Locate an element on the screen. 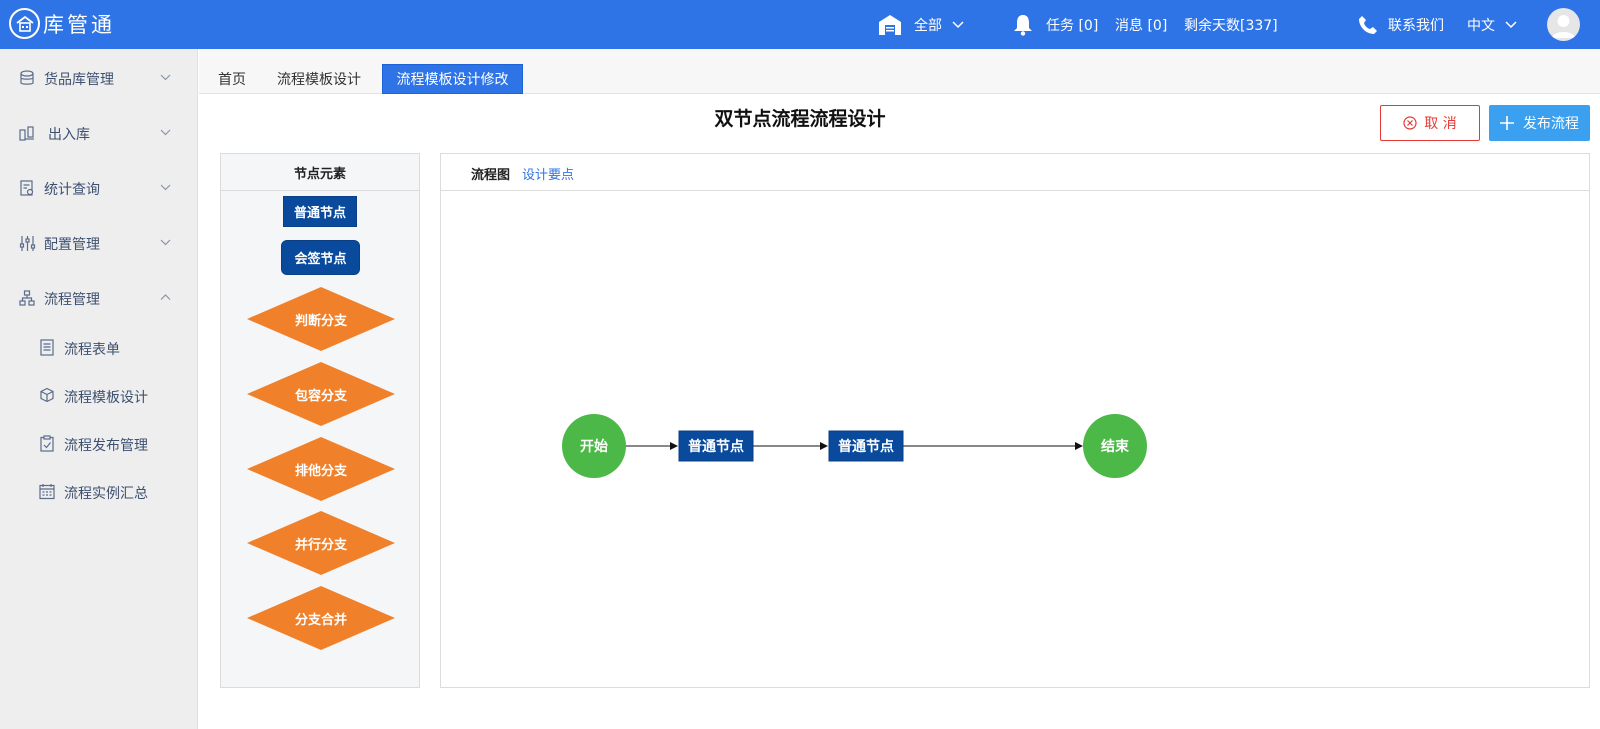 This screenshot has height=729, width=1600. tab-template-design: 流程模板设计 is located at coordinates (319, 79).